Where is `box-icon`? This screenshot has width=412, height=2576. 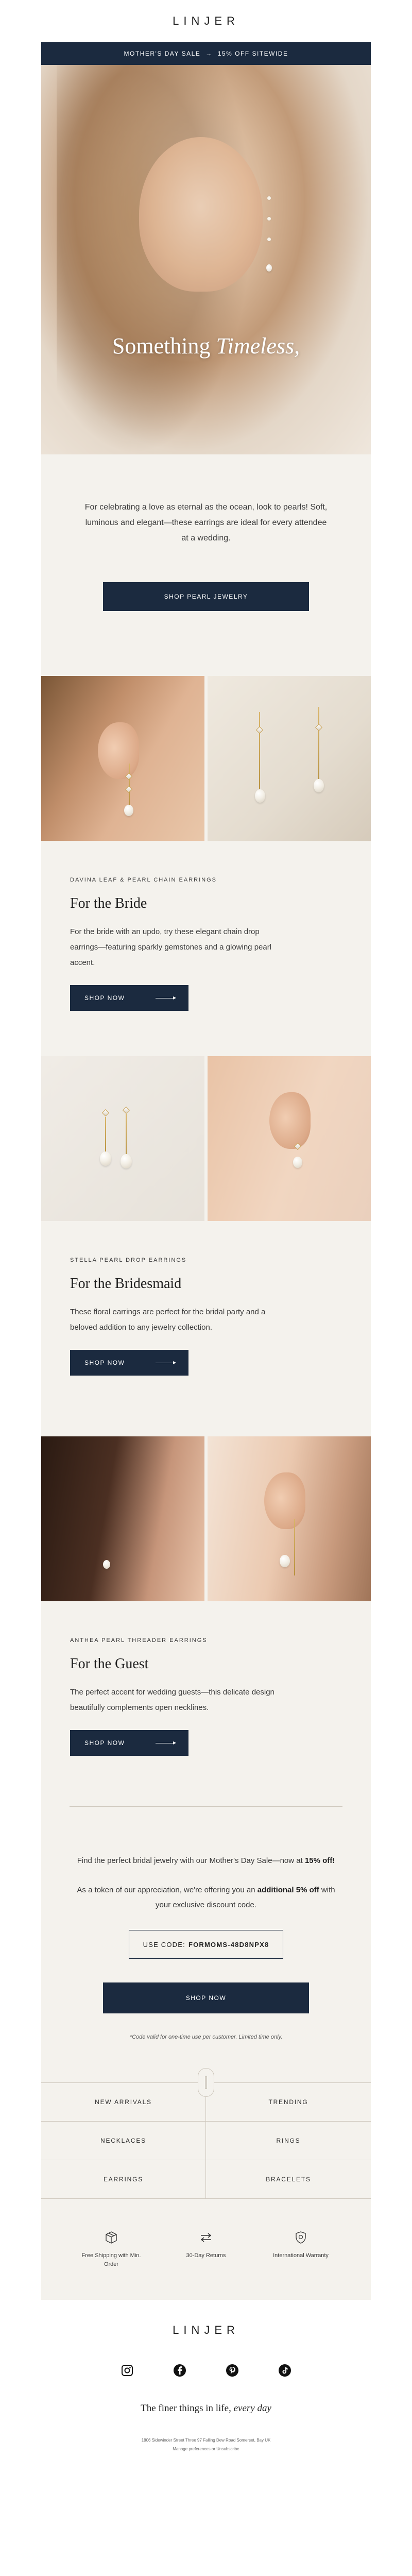 box-icon is located at coordinates (111, 2237).